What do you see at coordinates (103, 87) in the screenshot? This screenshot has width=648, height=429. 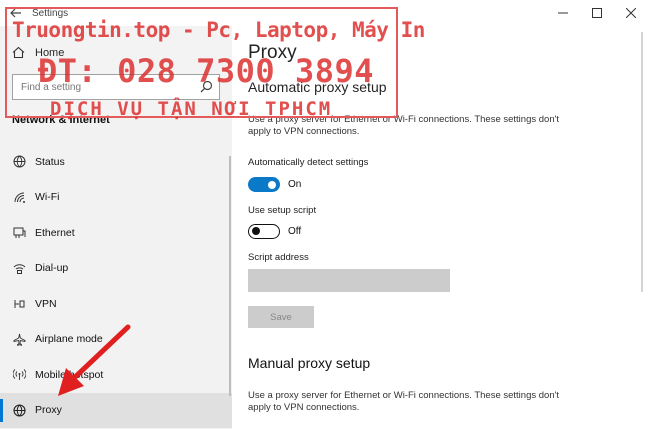 I see `search-input` at bounding box center [103, 87].